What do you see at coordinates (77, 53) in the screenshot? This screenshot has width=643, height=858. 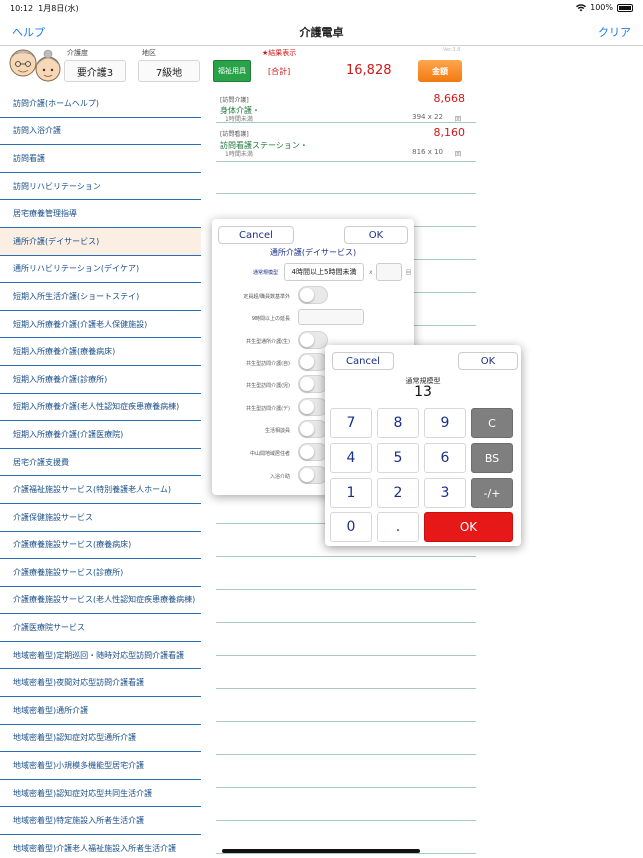 I see `care-level-label: 介護度` at bounding box center [77, 53].